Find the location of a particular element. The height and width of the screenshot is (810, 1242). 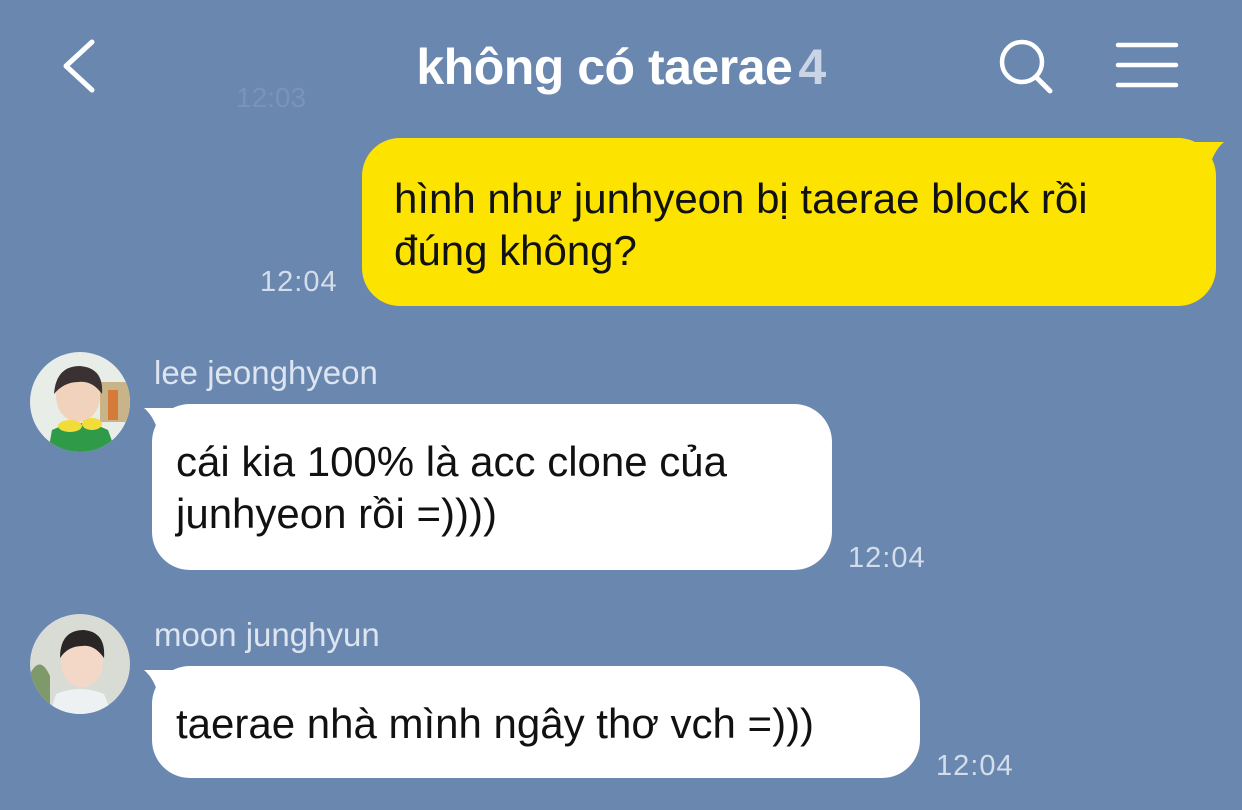

avatar-moon-junghyun is located at coordinates (80, 664).